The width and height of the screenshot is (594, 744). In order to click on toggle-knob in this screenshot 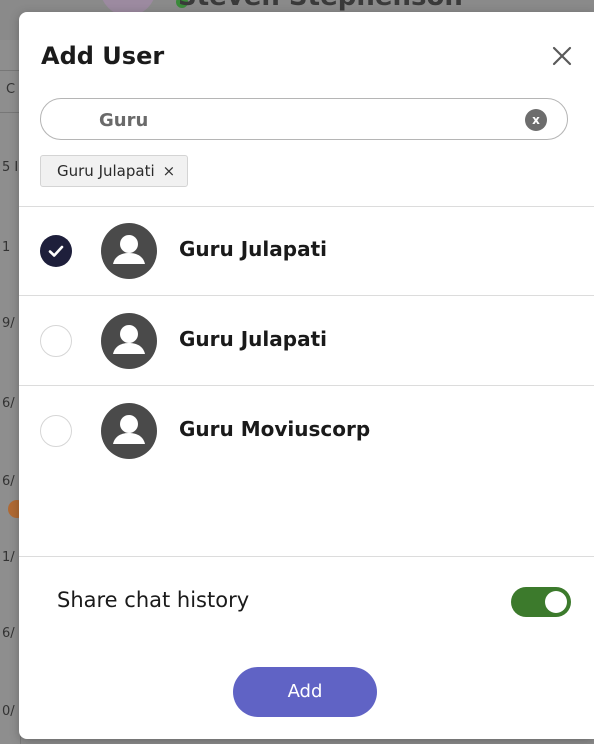, I will do `click(556, 602)`.